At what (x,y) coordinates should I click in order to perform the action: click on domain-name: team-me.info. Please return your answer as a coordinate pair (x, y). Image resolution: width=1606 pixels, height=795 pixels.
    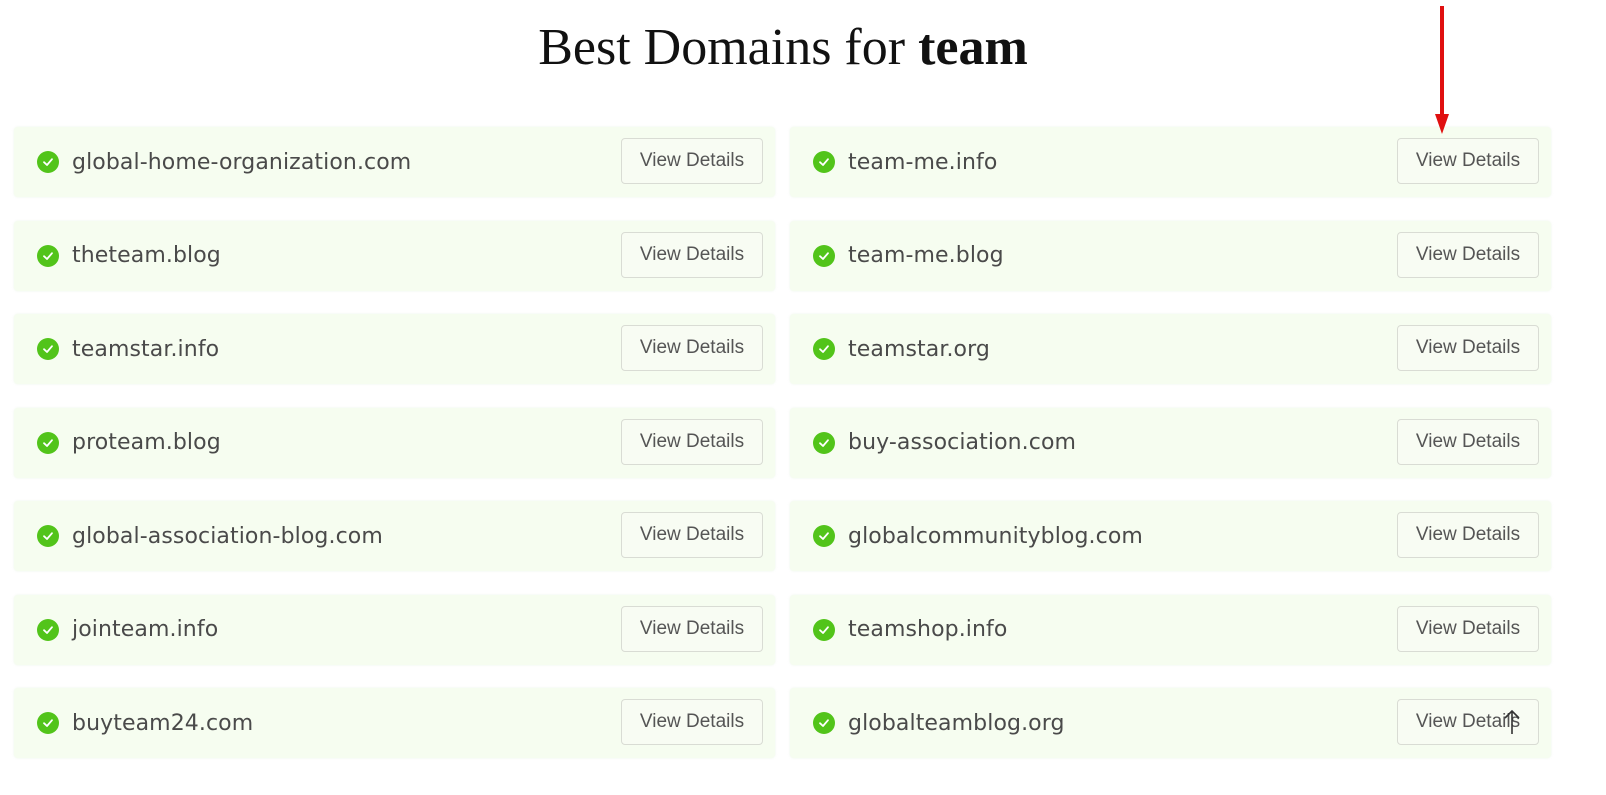
    Looking at the image, I should click on (922, 162).